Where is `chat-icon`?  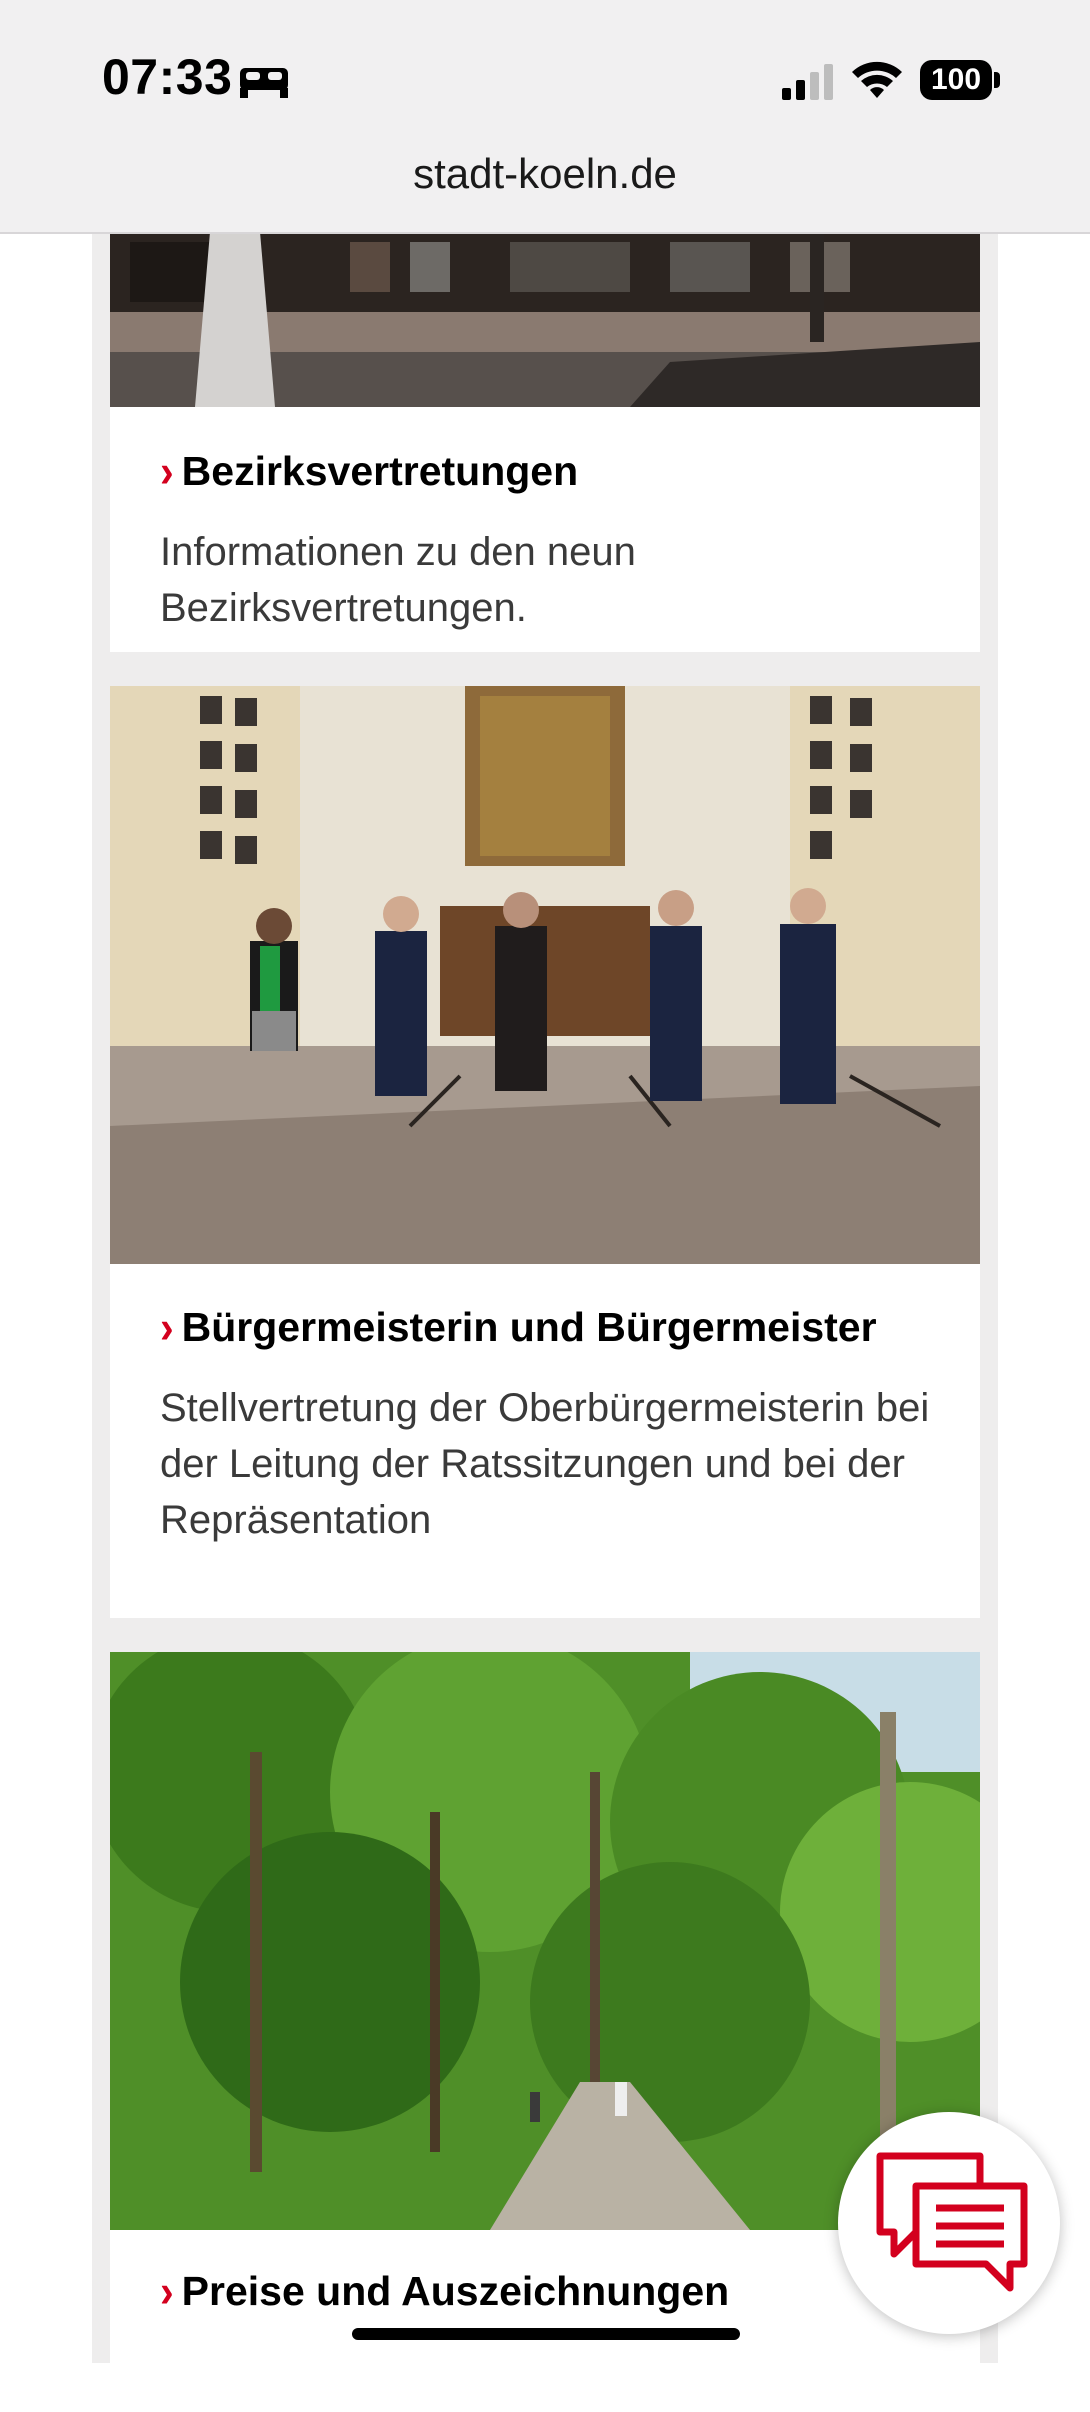
chat-icon is located at coordinates (952, 2222).